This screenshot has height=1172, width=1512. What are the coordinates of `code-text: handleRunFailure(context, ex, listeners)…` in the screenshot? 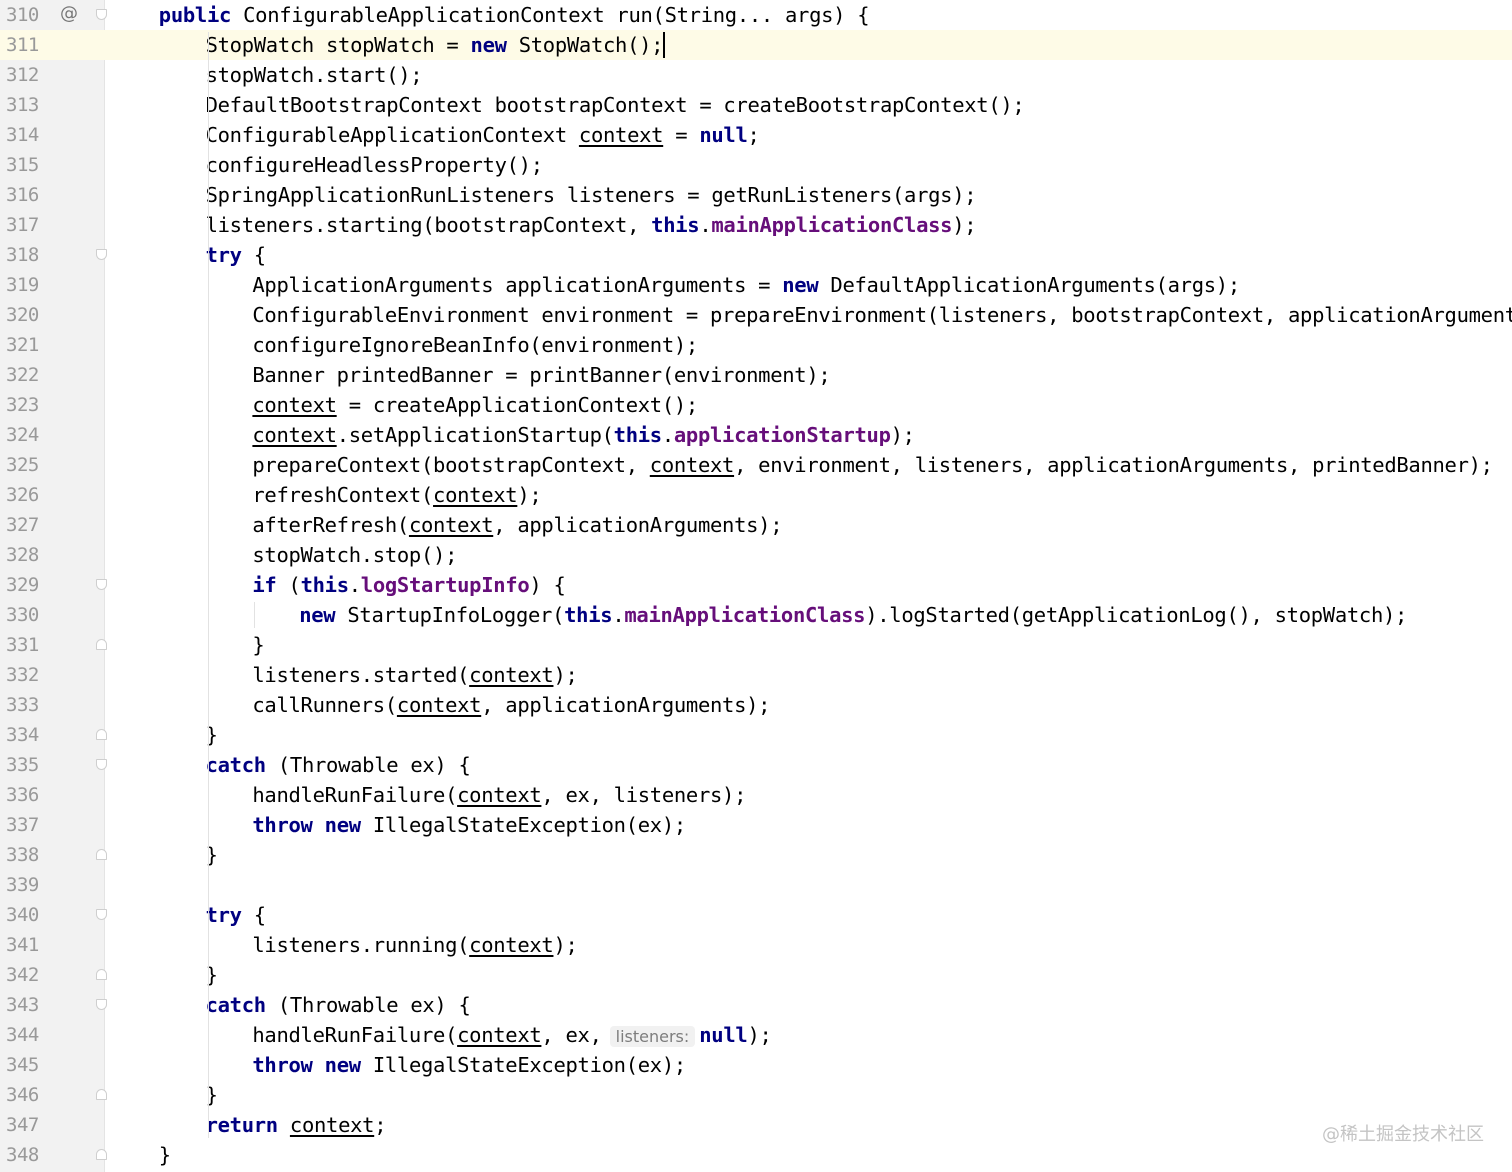 It's located at (499, 795).